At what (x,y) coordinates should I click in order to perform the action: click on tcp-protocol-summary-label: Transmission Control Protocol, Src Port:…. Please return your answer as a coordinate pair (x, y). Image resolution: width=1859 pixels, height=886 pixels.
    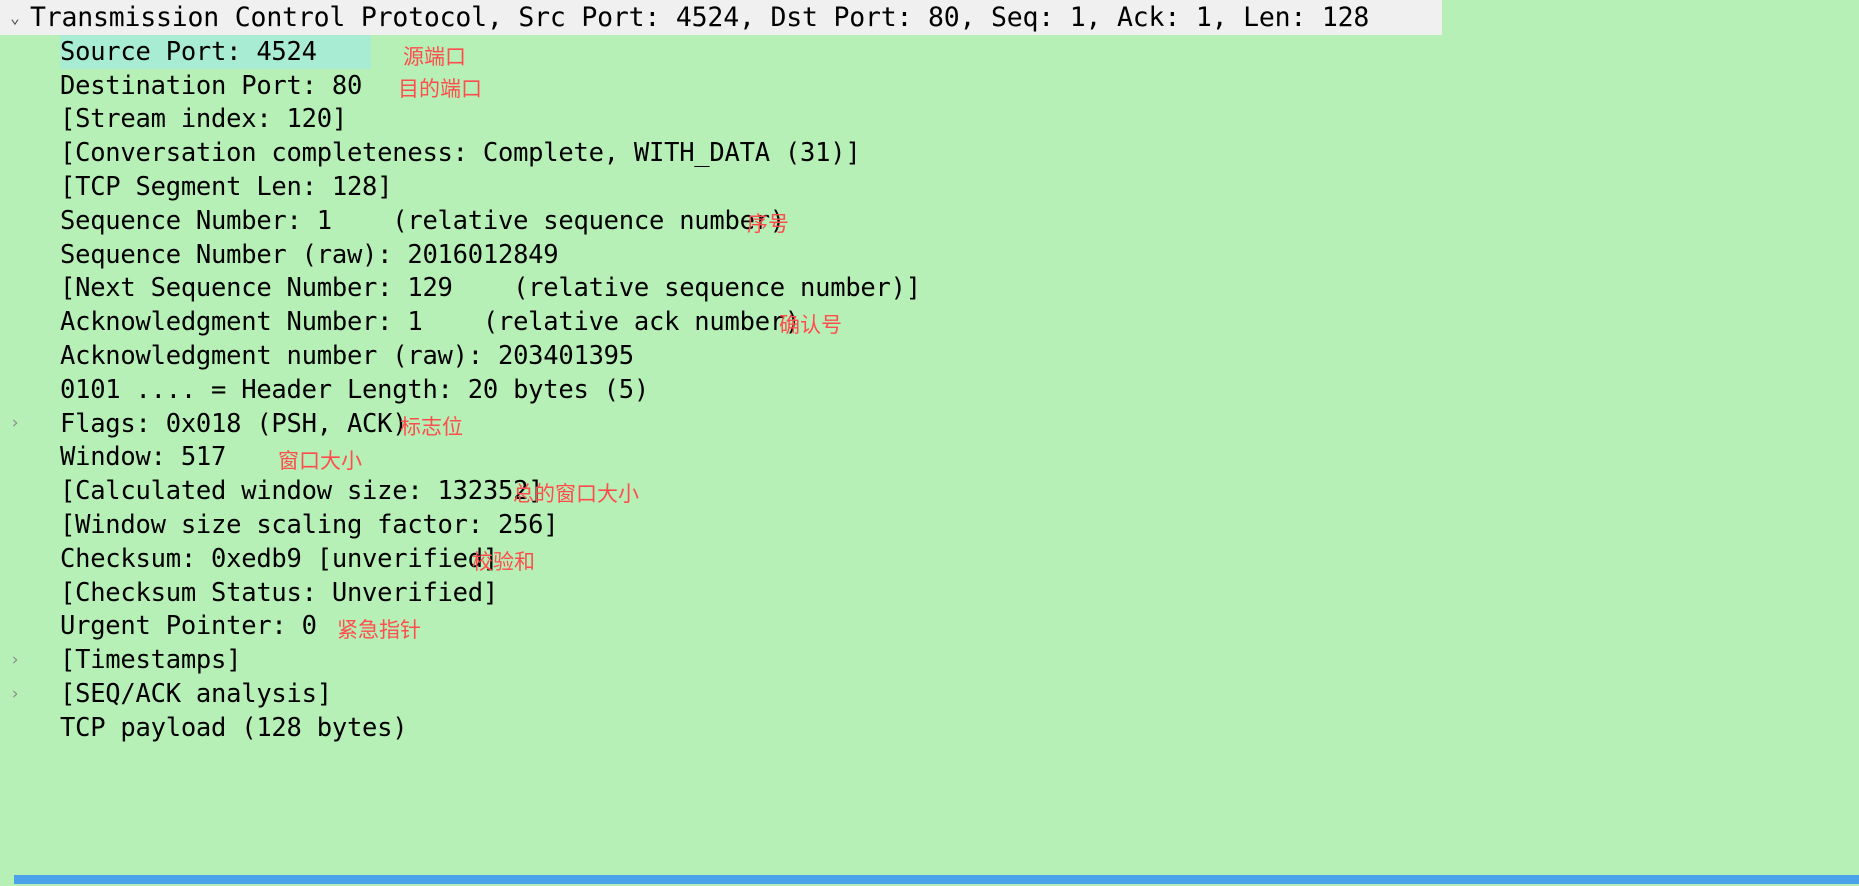
    Looking at the image, I should click on (700, 17).